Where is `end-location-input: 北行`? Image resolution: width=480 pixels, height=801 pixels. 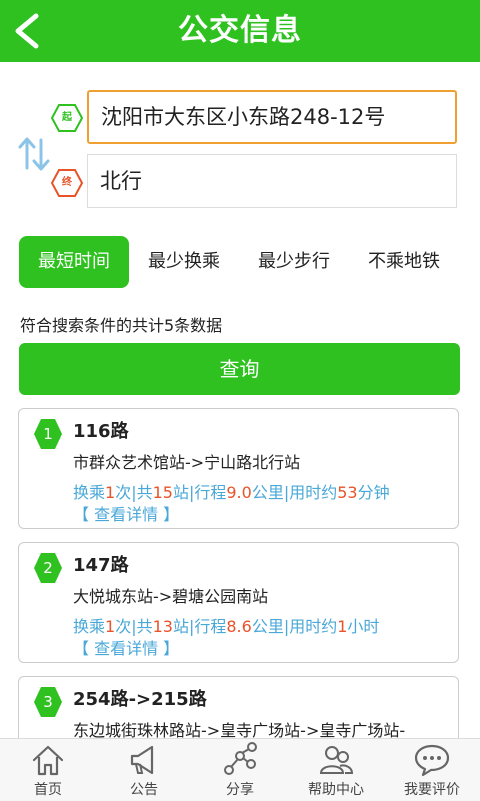
end-location-input: 北行 is located at coordinates (272, 181).